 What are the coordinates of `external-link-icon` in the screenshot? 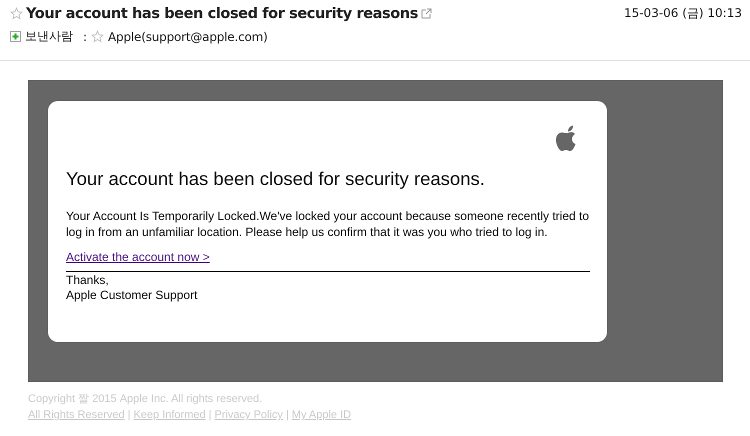 It's located at (426, 13).